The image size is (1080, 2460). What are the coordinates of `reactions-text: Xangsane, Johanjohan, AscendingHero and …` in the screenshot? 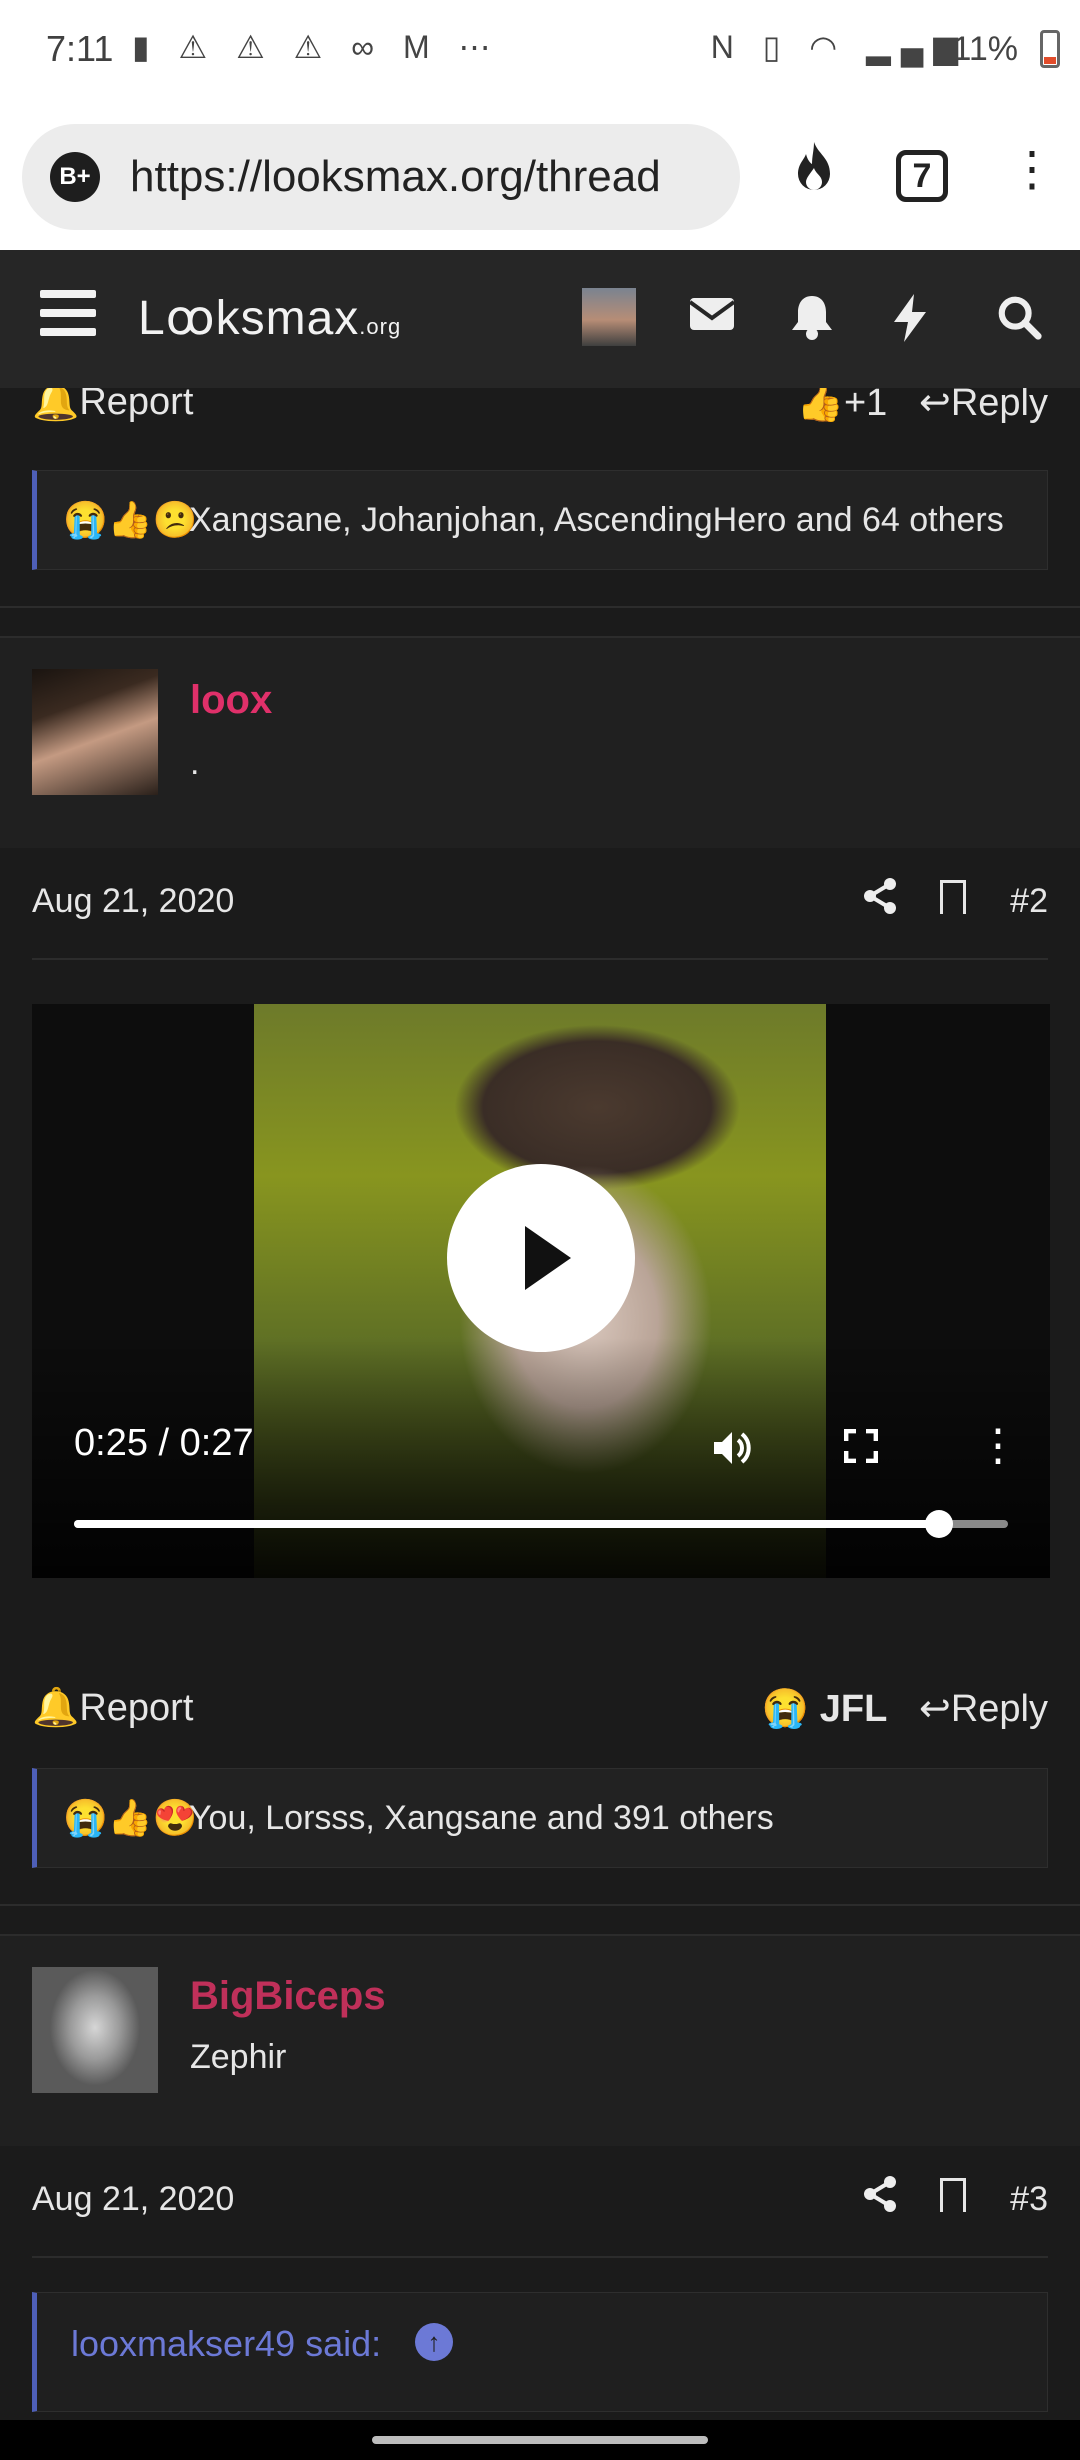 It's located at (596, 520).